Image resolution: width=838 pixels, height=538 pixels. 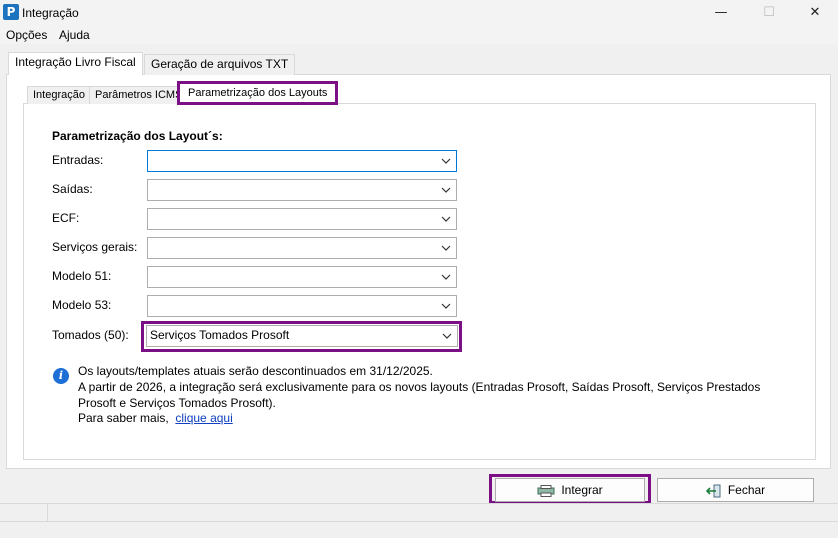 What do you see at coordinates (419, 529) in the screenshot?
I see `bottom-strip` at bounding box center [419, 529].